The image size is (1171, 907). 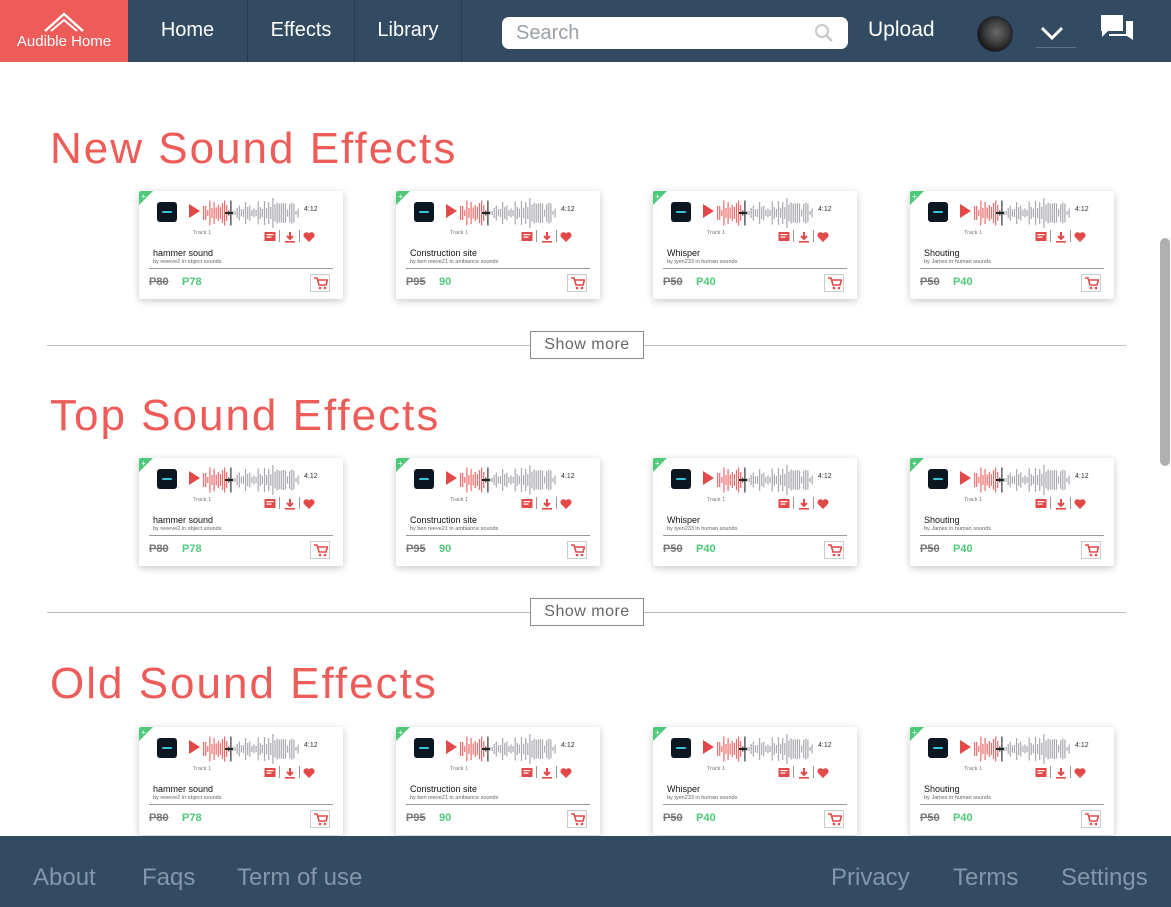 What do you see at coordinates (824, 33) in the screenshot?
I see `search-icon` at bounding box center [824, 33].